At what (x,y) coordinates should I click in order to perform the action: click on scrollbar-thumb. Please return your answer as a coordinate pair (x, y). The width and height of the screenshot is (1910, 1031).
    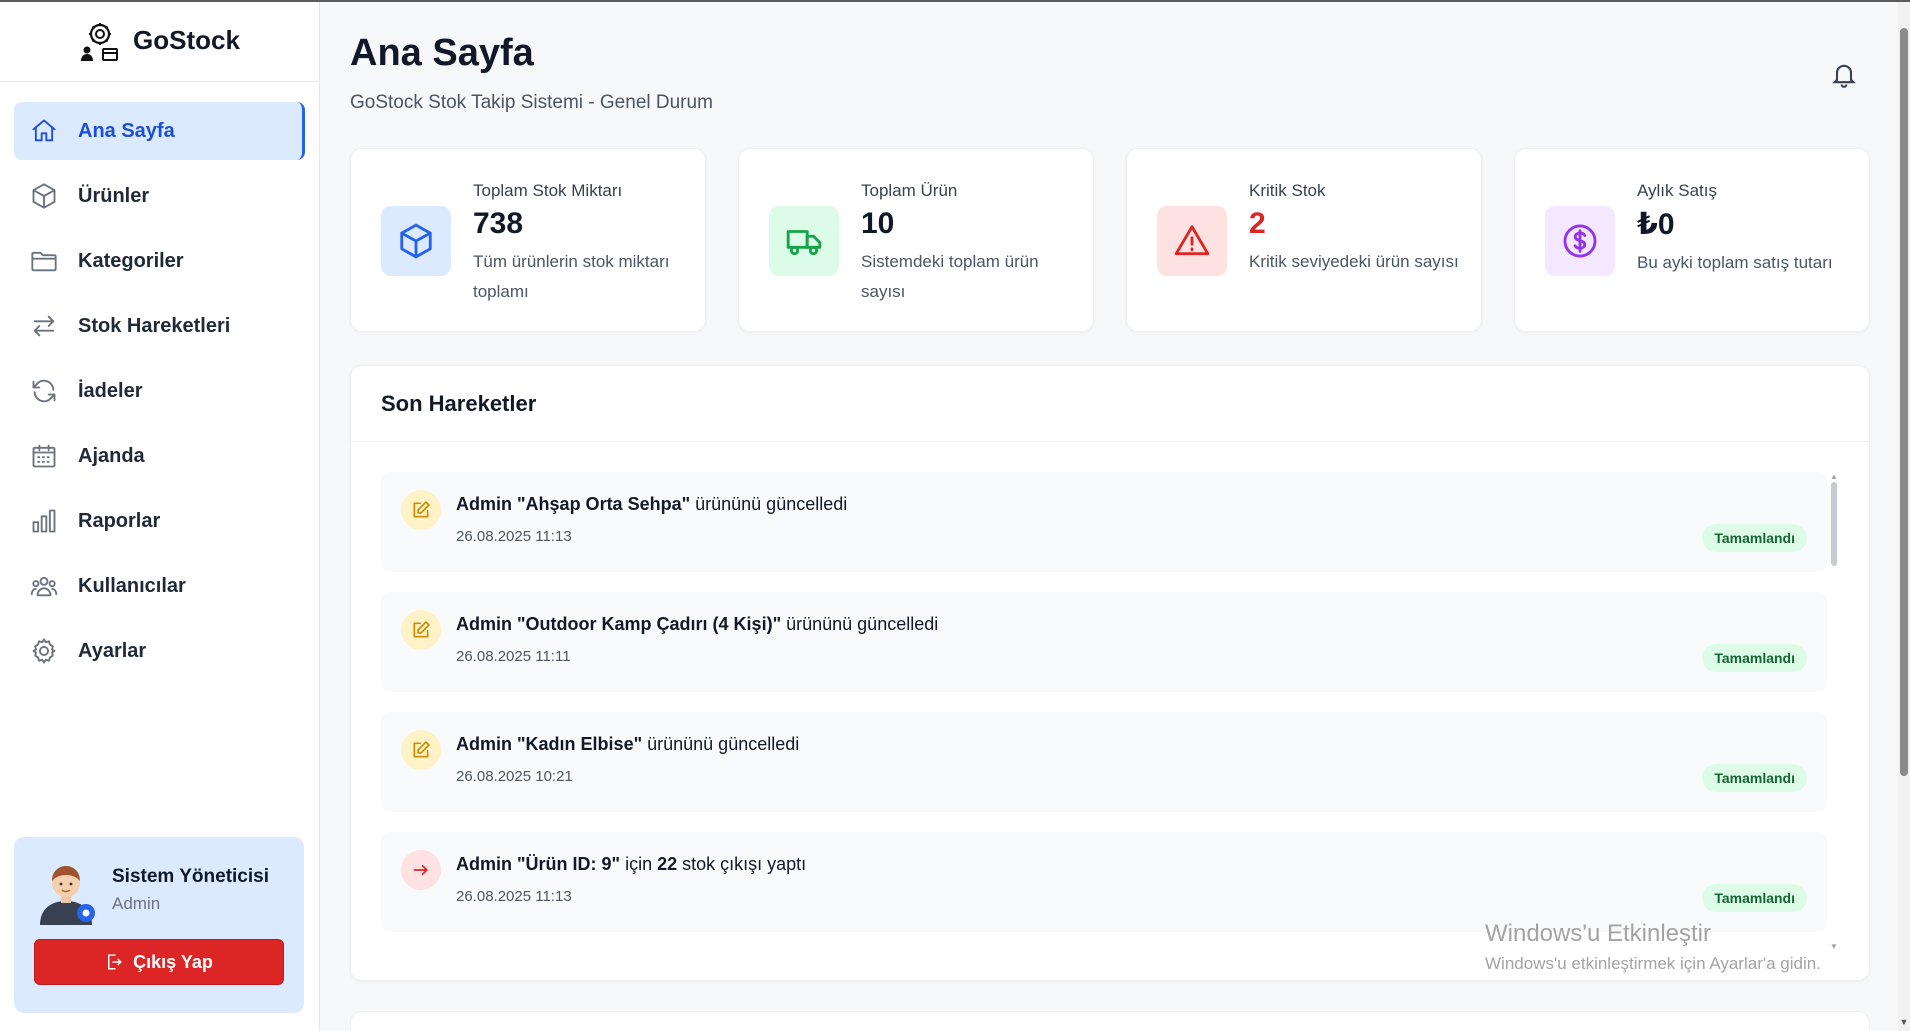
    Looking at the image, I should click on (1834, 524).